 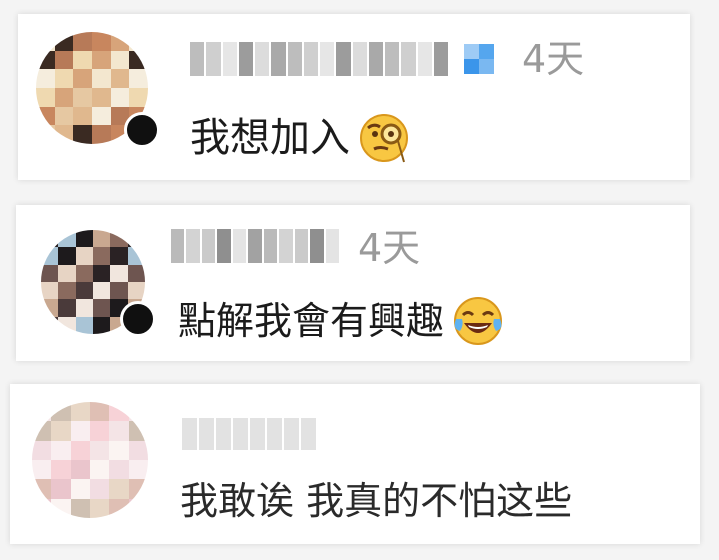 I want to click on comment-text: 我敢诶 我真的不怕这些, so click(x=376, y=501).